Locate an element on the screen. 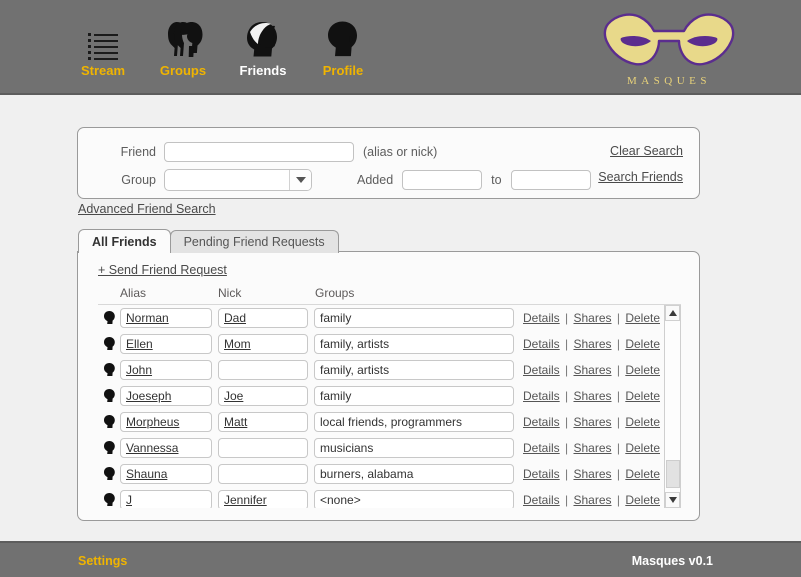 The height and width of the screenshot is (577, 801). cell-nick: Jennifer is located at coordinates (263, 499).